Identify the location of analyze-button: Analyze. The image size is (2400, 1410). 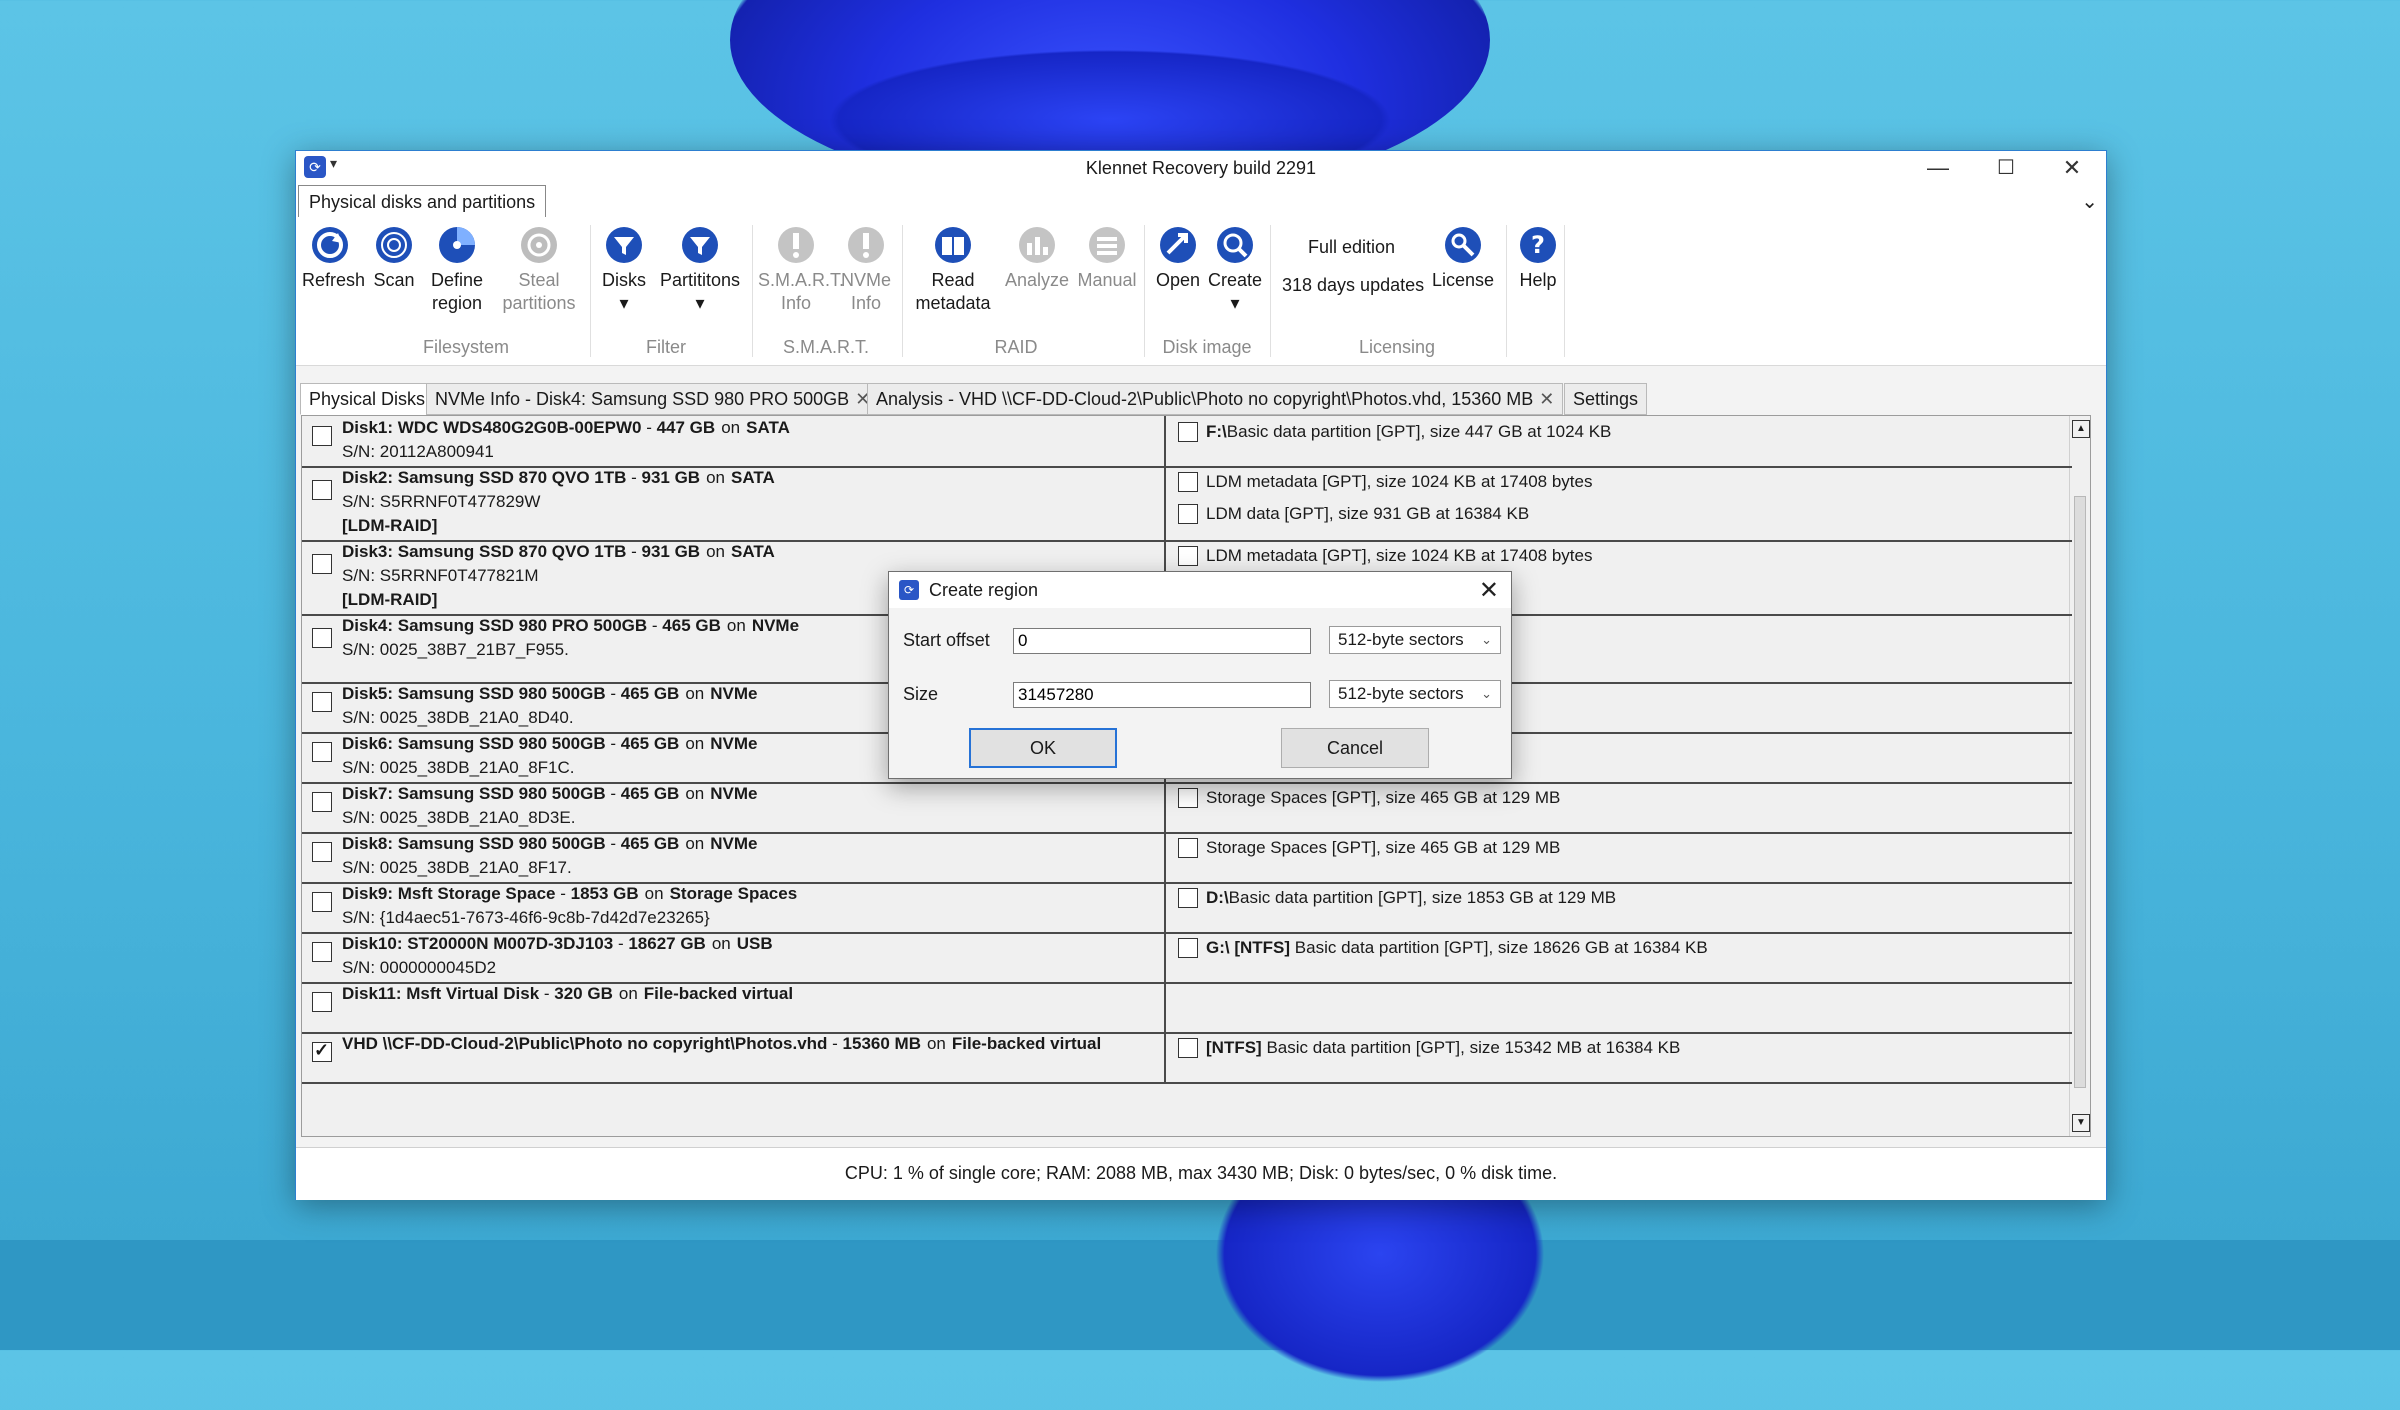
(1037, 257).